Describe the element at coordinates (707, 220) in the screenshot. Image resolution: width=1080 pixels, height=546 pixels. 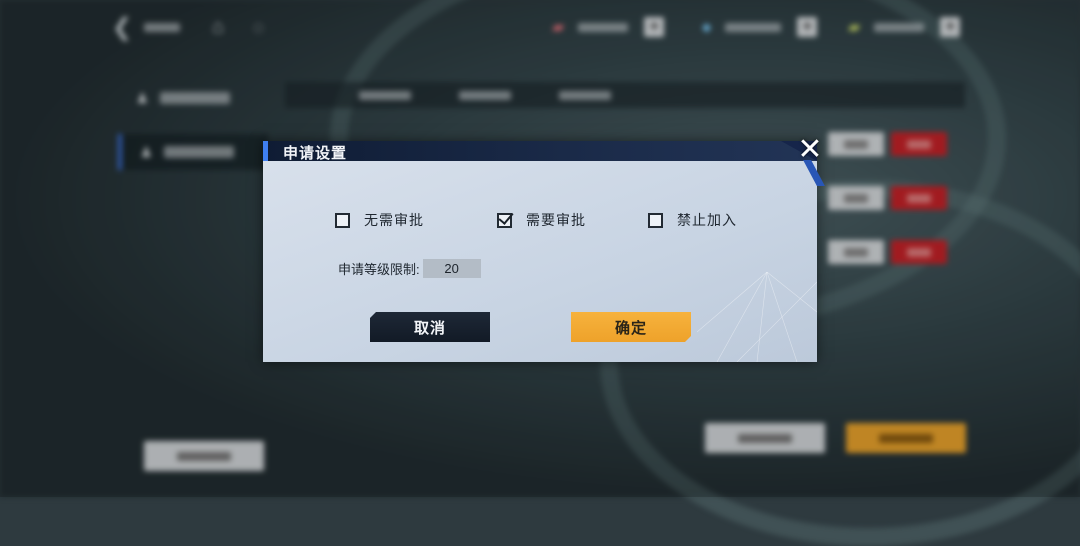
I see `option-label: 禁止加入` at that location.